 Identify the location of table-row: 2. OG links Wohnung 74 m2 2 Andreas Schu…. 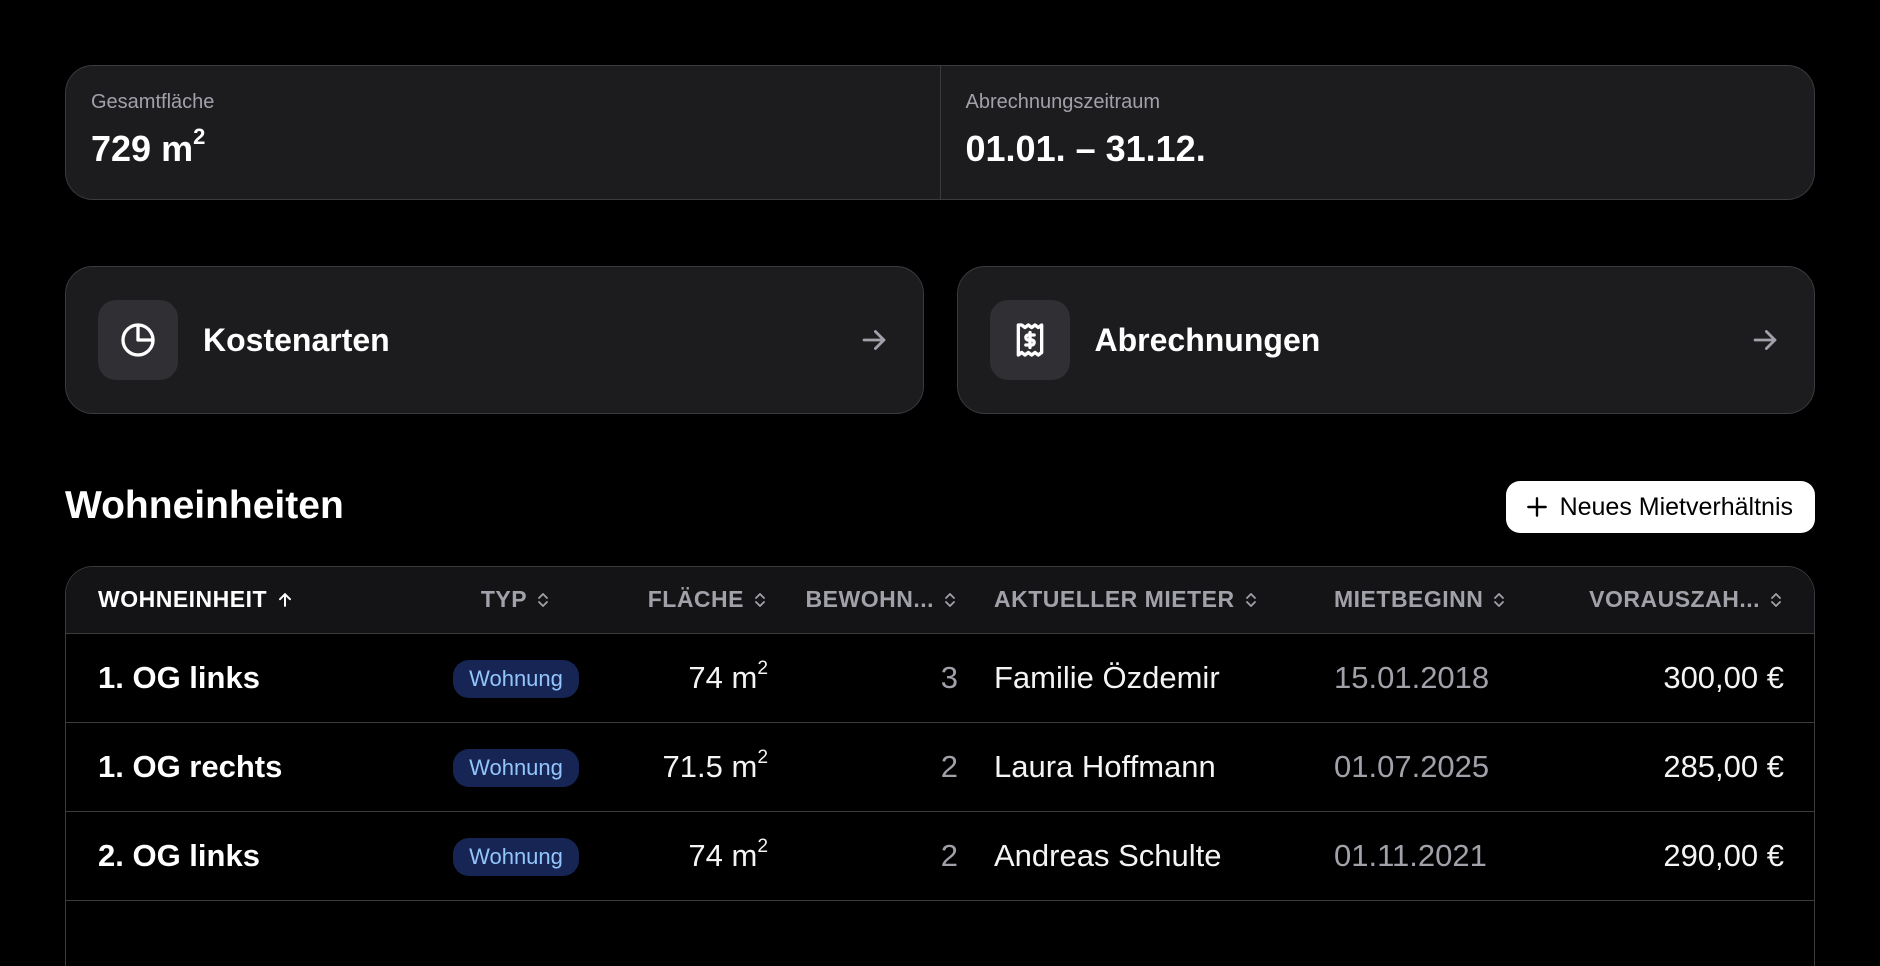
(940, 855).